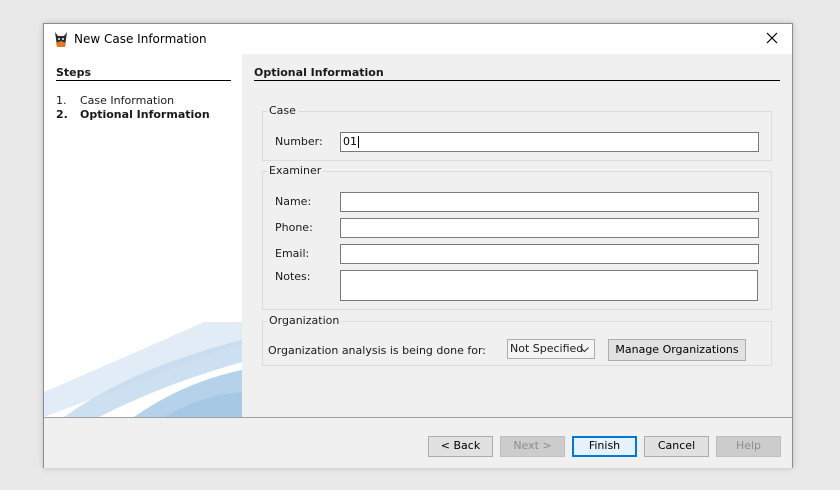  I want to click on decorative-swoosh-graphic, so click(143, 369).